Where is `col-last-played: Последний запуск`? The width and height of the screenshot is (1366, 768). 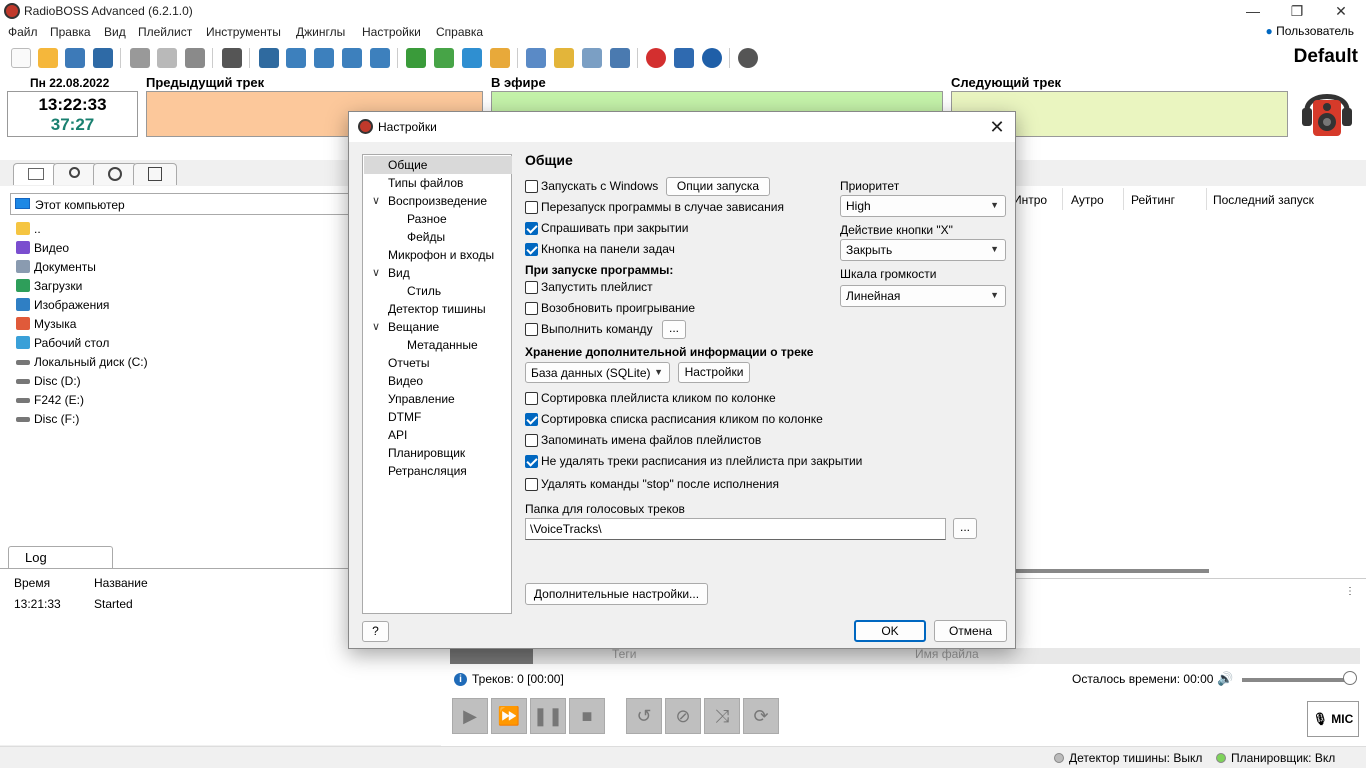 col-last-played: Последний запуск is located at coordinates (1263, 200).